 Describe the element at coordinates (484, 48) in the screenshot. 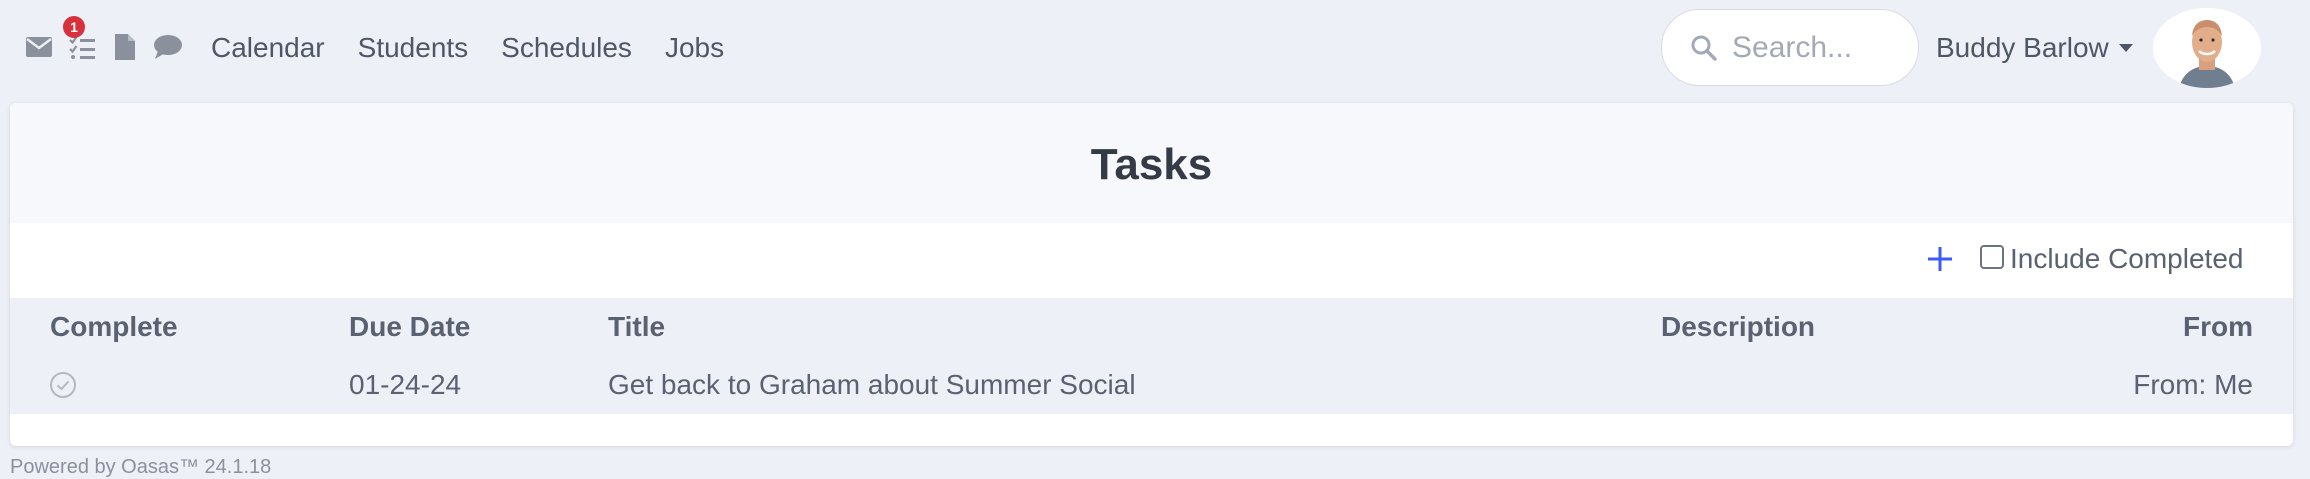

I see `nav-links: Calendar Students Schedules Jobs` at that location.